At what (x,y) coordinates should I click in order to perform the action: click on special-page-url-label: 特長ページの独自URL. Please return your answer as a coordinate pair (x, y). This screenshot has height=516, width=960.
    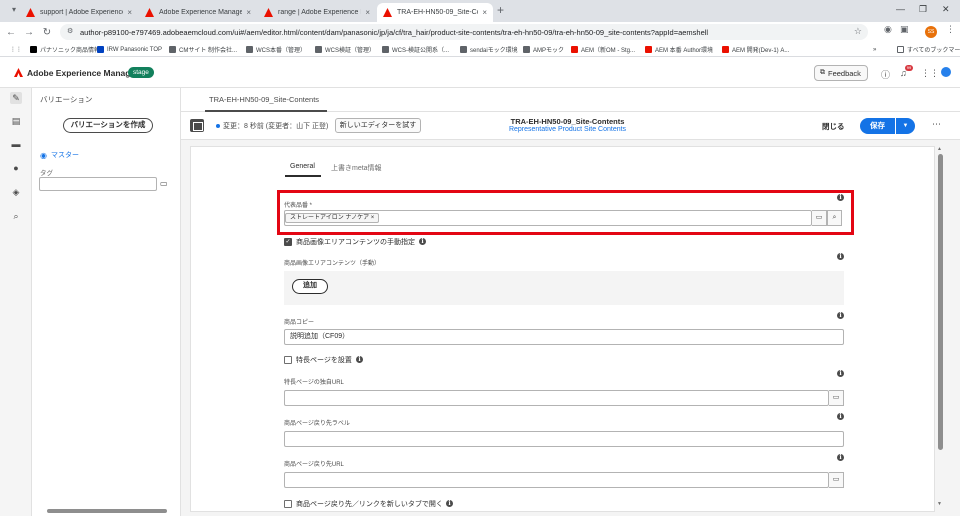
    Looking at the image, I should click on (314, 383).